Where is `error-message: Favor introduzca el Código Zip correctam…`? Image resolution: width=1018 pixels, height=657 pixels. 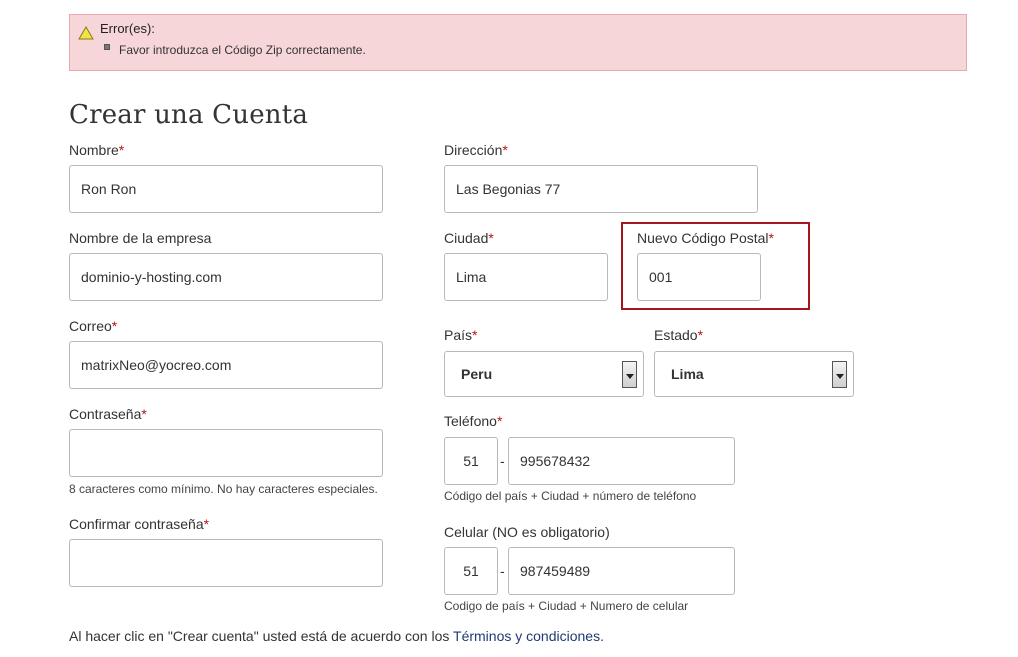
error-message: Favor introduzca el Código Zip correctam… is located at coordinates (242, 50).